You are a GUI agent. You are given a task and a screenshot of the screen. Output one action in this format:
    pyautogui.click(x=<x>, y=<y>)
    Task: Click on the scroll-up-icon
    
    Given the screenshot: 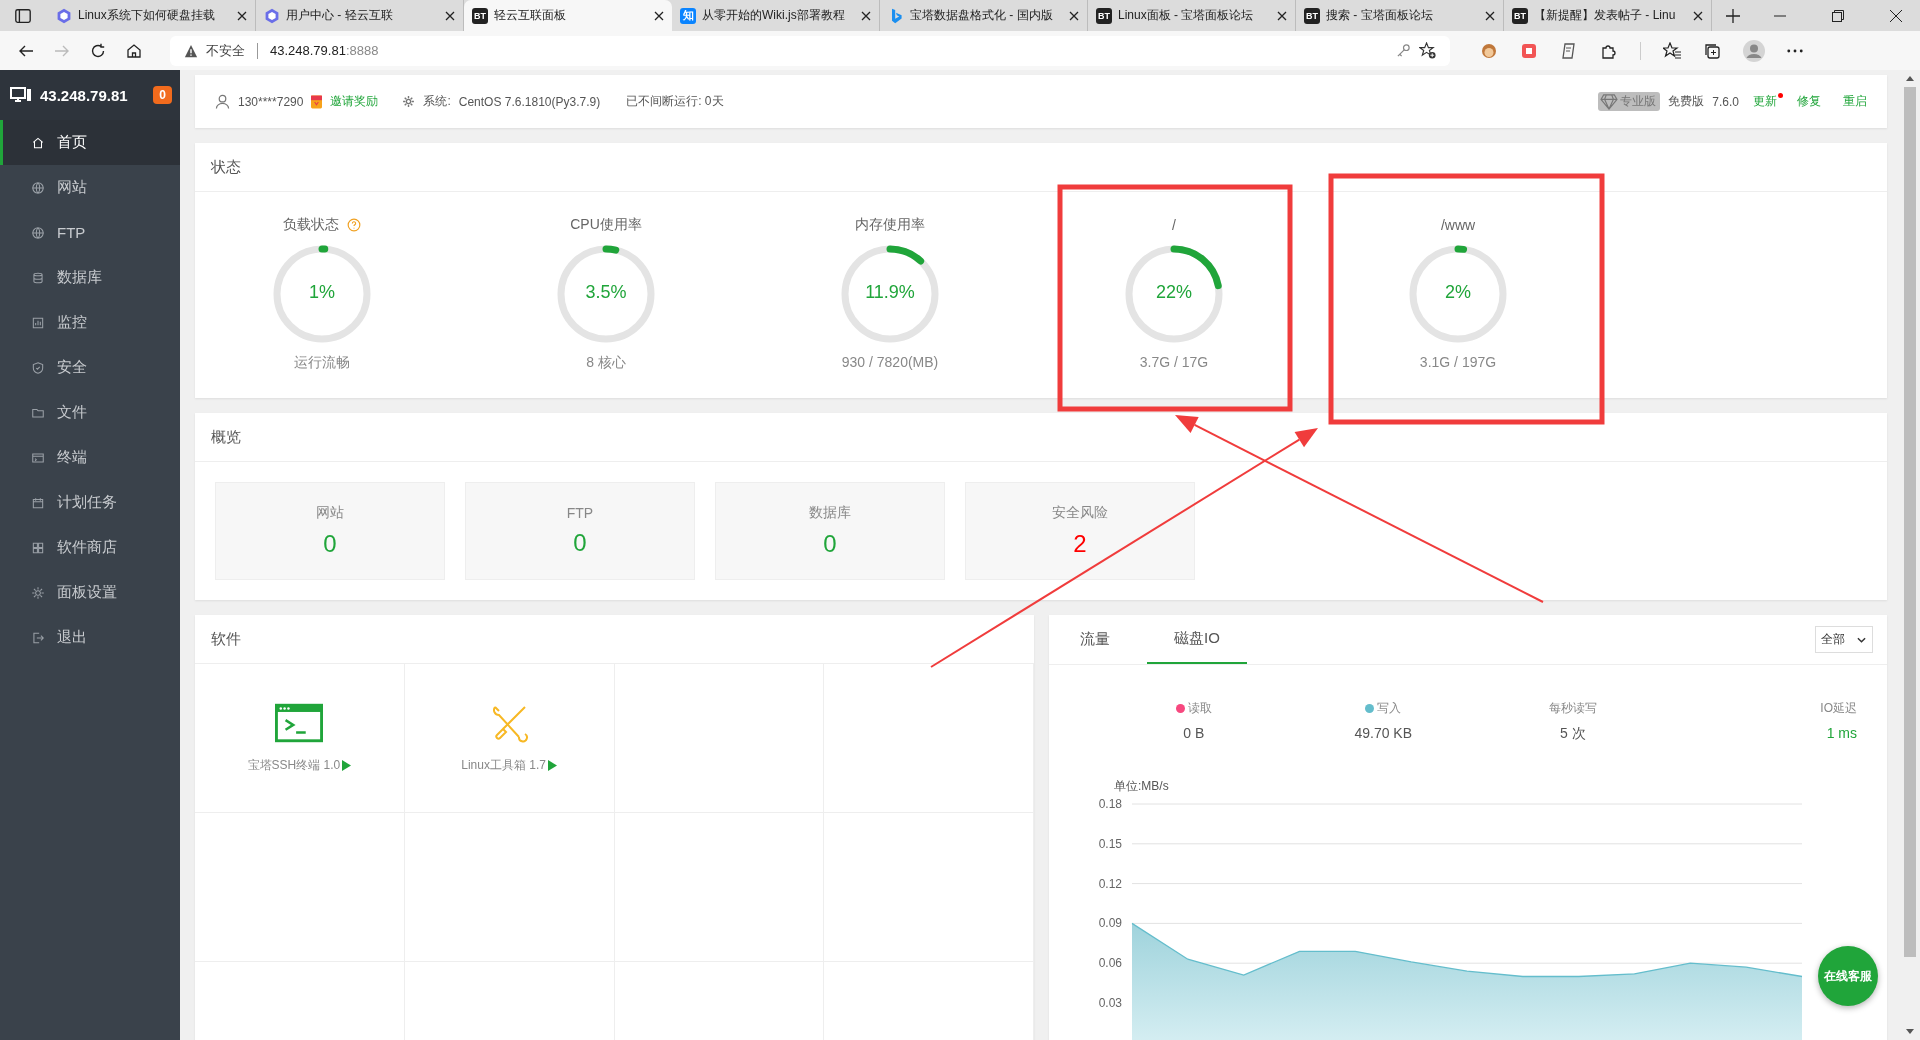 What is the action you would take?
    pyautogui.click(x=1910, y=78)
    